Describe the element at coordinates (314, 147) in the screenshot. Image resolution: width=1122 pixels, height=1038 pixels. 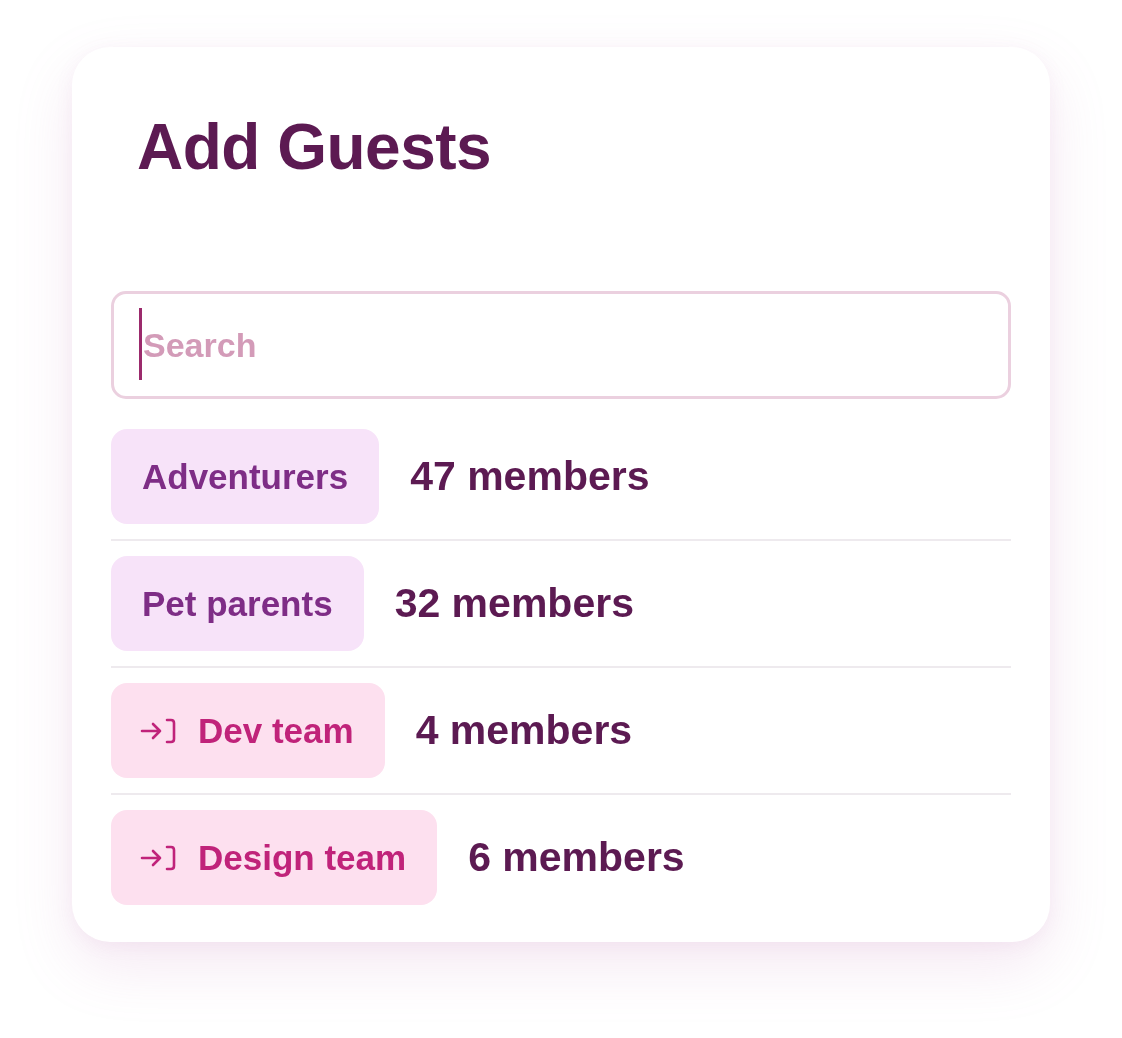
I see `dialog-title: Add Guests` at that location.